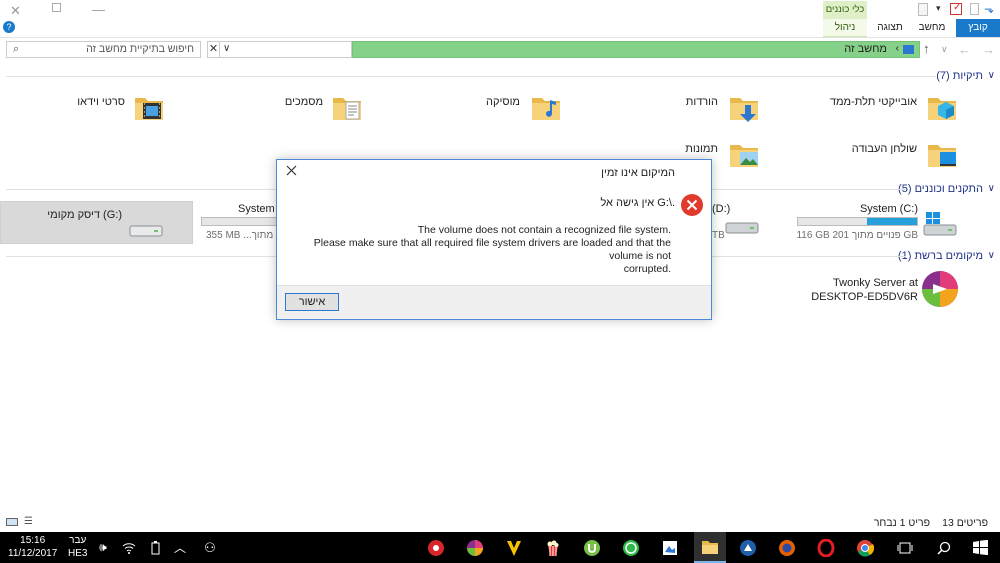 This screenshot has height=563, width=1000. Describe the element at coordinates (944, 49) in the screenshot. I see `recent-dropdown-icon: ∨` at that location.